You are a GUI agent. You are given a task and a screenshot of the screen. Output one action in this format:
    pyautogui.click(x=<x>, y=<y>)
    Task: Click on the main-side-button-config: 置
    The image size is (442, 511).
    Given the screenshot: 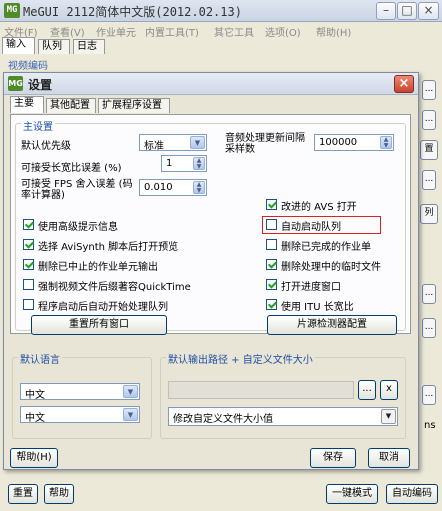 What is the action you would take?
    pyautogui.click(x=429, y=150)
    